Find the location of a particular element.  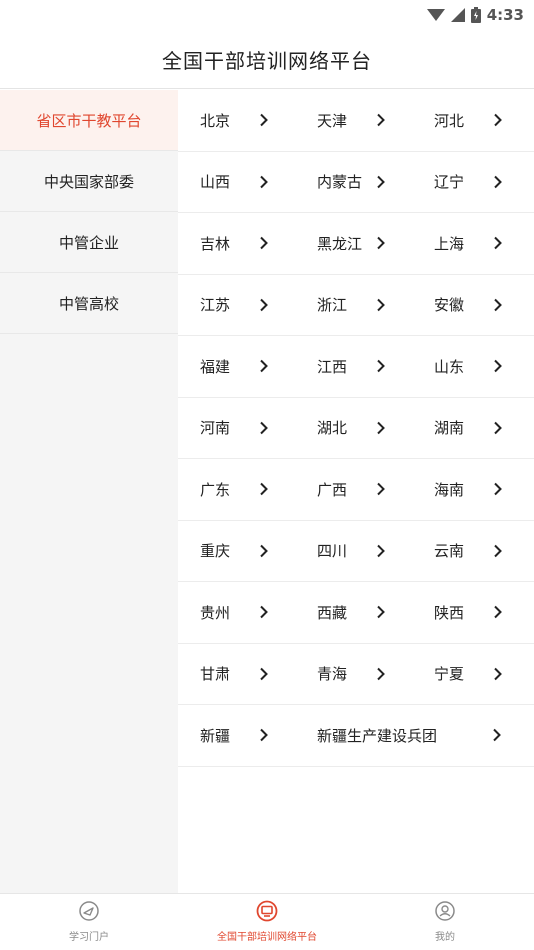

region-label: 青海 is located at coordinates (332, 674).